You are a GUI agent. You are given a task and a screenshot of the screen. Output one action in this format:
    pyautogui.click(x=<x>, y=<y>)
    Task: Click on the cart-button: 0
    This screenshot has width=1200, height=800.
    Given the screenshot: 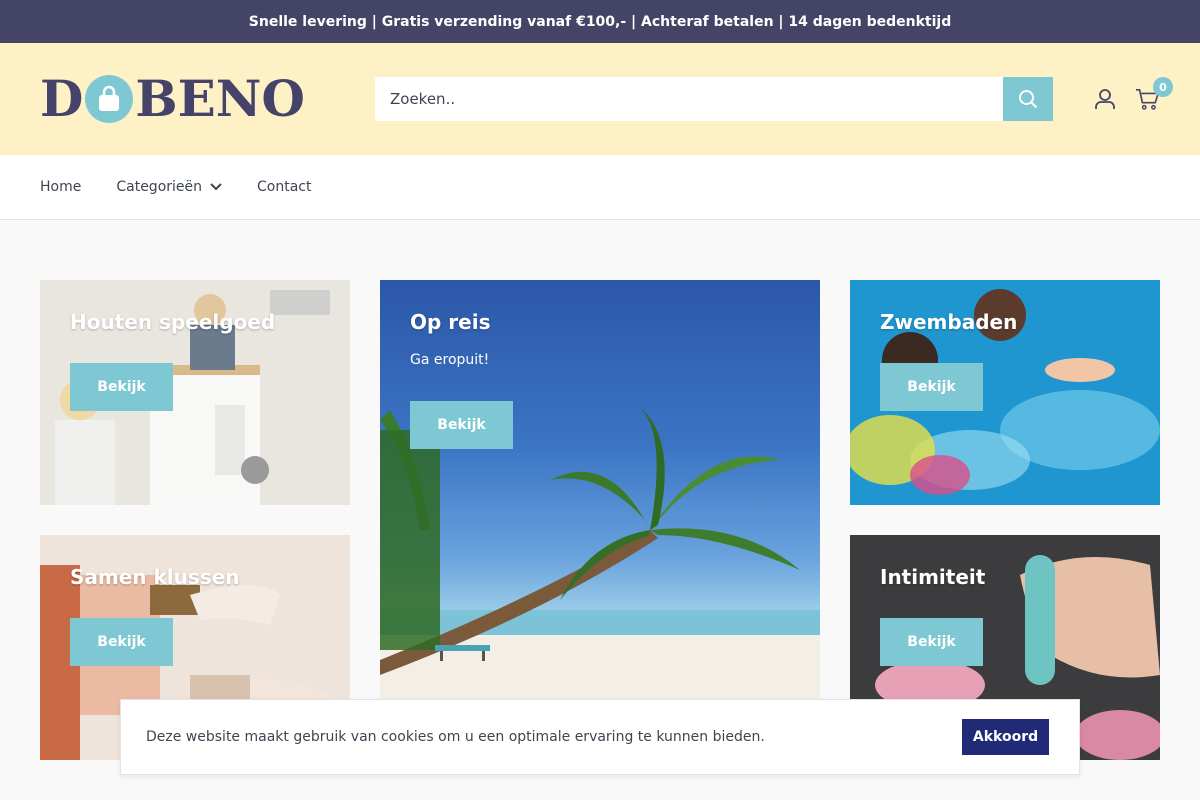 What is the action you would take?
    pyautogui.click(x=1154, y=94)
    